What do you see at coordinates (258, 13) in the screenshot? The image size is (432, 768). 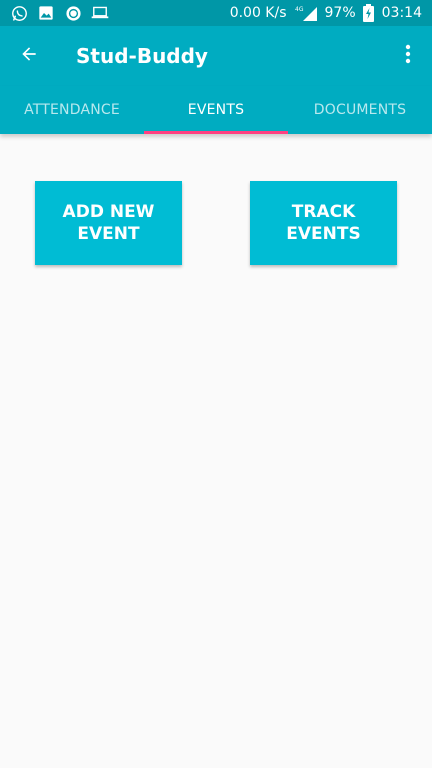 I see `network-speed: 0.00 K/s` at bounding box center [258, 13].